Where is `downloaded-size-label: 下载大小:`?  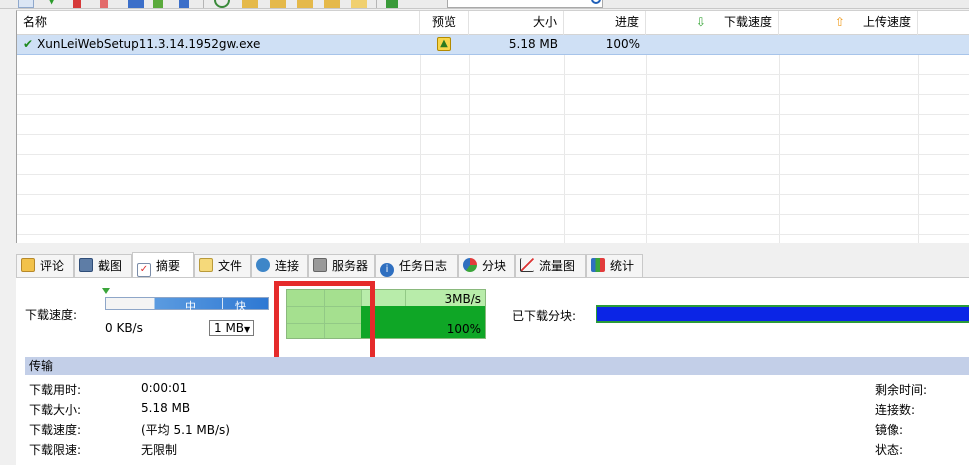 downloaded-size-label: 下载大小: is located at coordinates (55, 410).